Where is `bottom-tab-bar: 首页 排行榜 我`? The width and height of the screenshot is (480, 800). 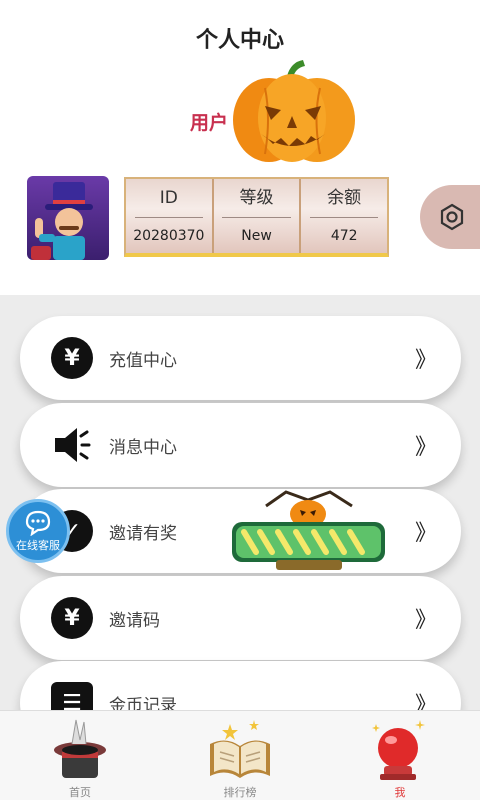 bottom-tab-bar: 首页 排行榜 我 is located at coordinates (240, 755).